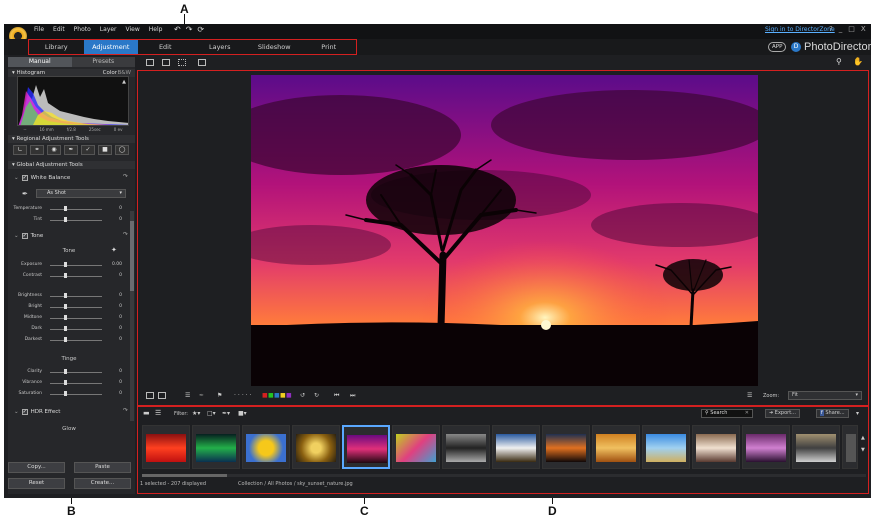 The height and width of the screenshot is (518, 871). I want to click on pen-icon: ✒, so click(201, 395).